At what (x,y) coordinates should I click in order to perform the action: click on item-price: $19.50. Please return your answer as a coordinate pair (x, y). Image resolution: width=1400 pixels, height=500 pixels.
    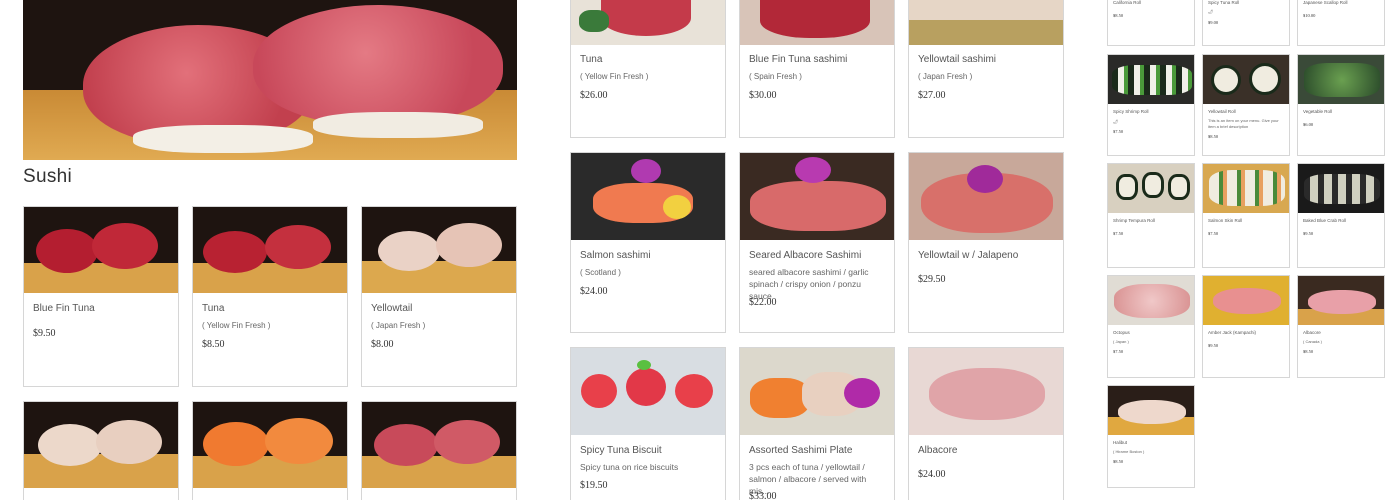
    Looking at the image, I should click on (594, 485).